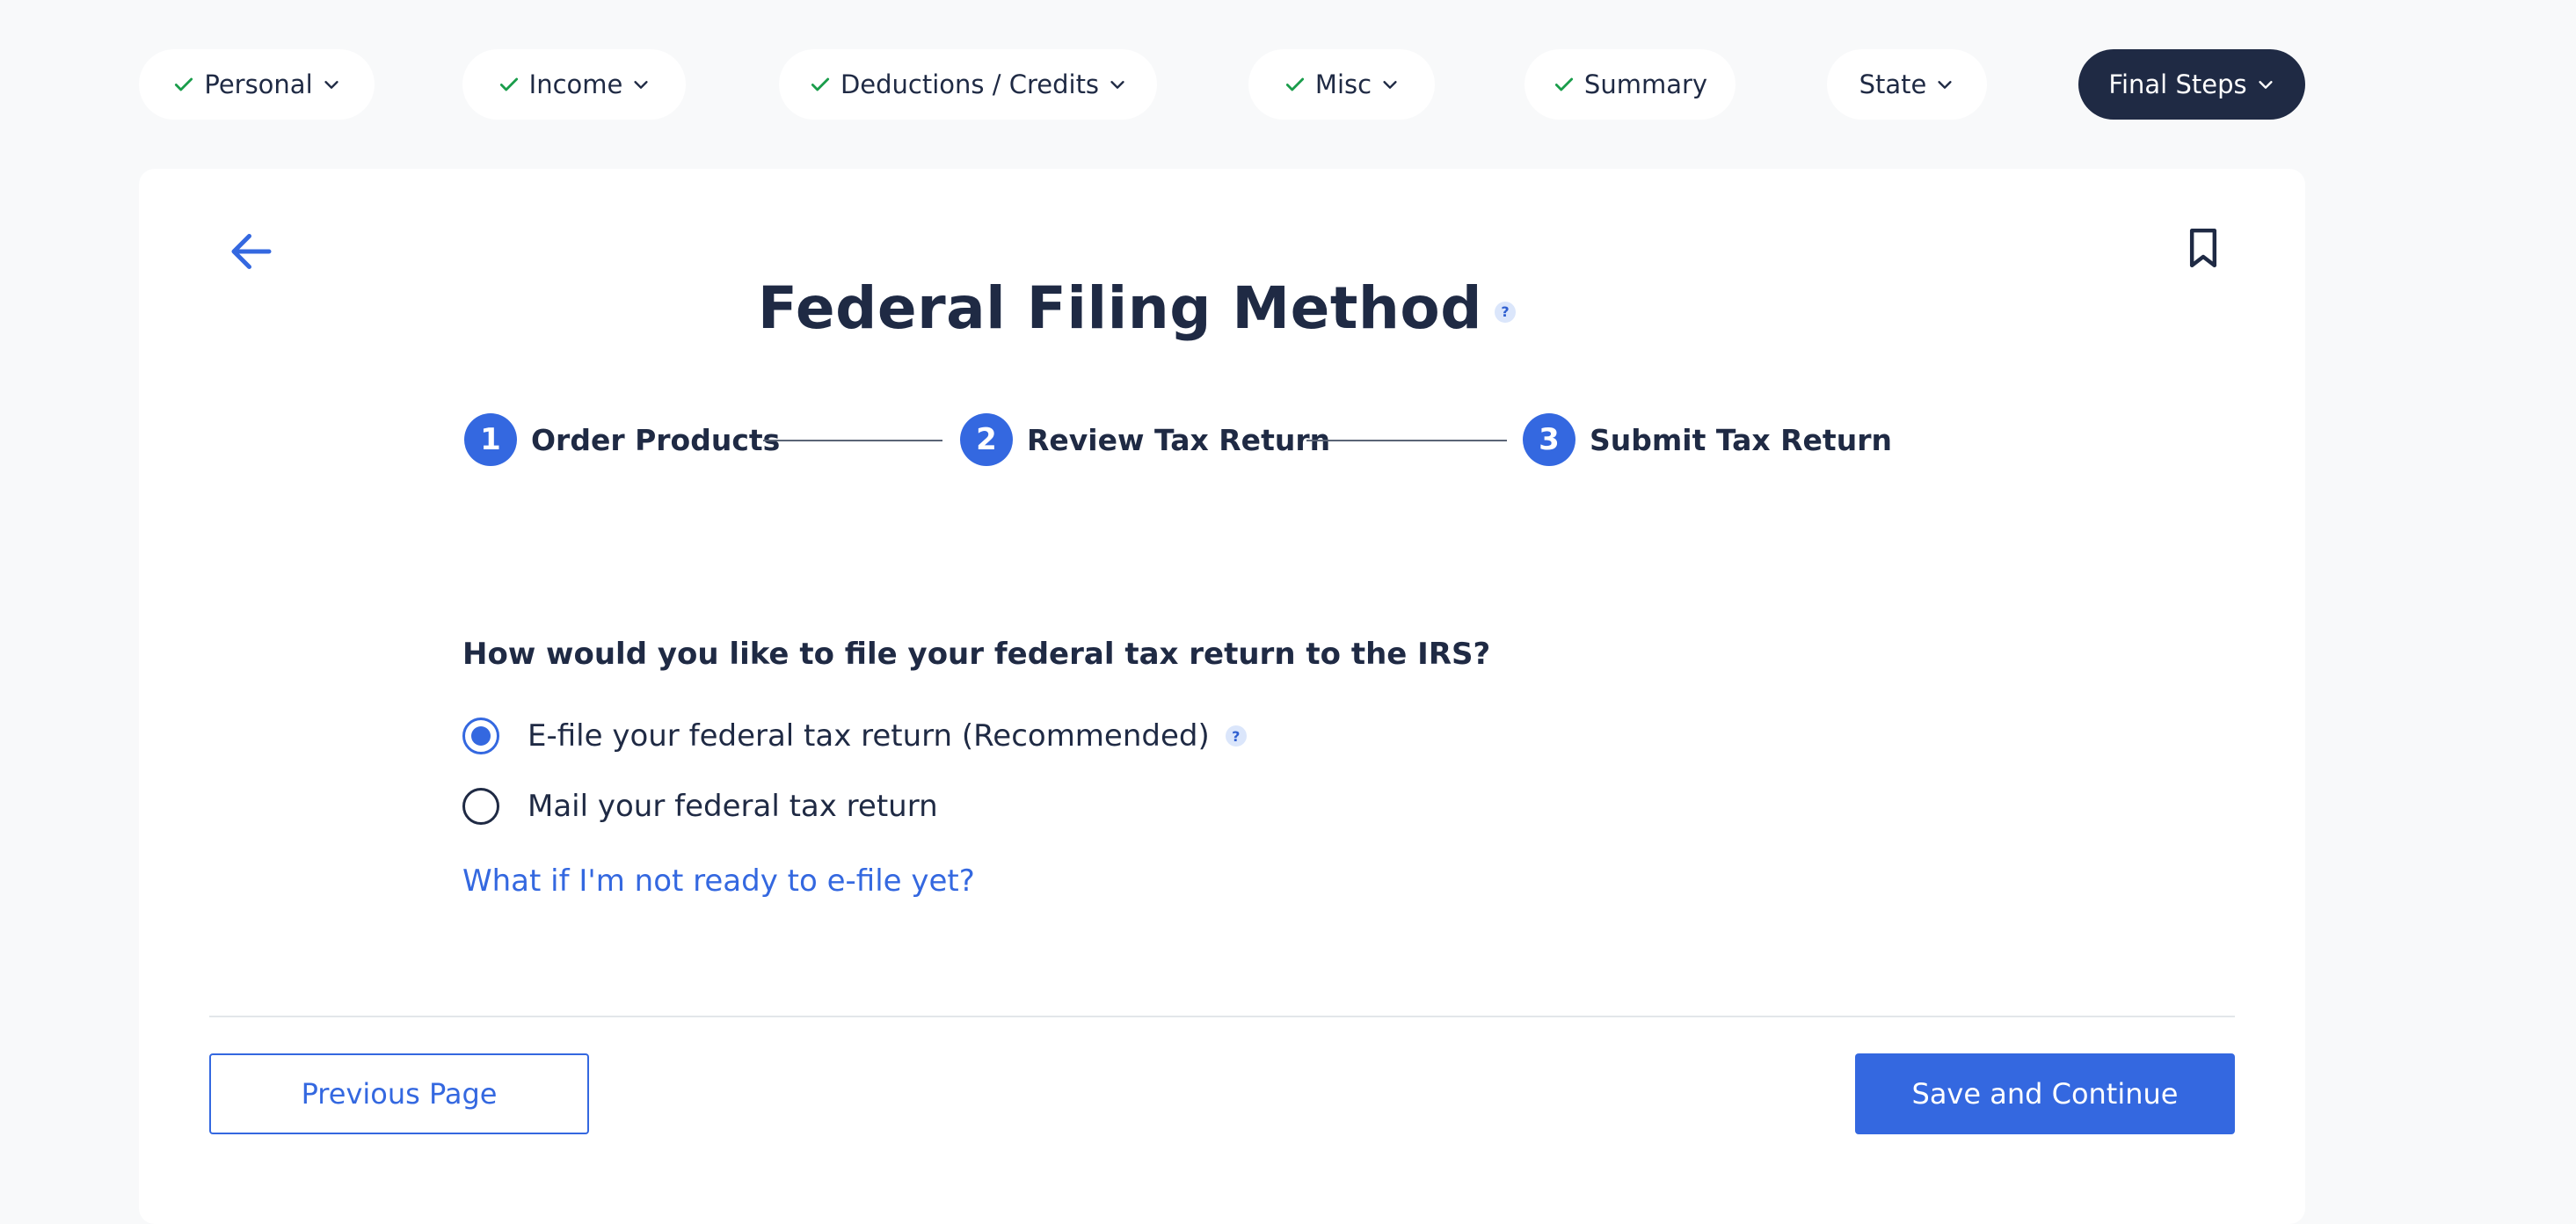 The image size is (2576, 1224). I want to click on step-label: Order Products, so click(656, 439).